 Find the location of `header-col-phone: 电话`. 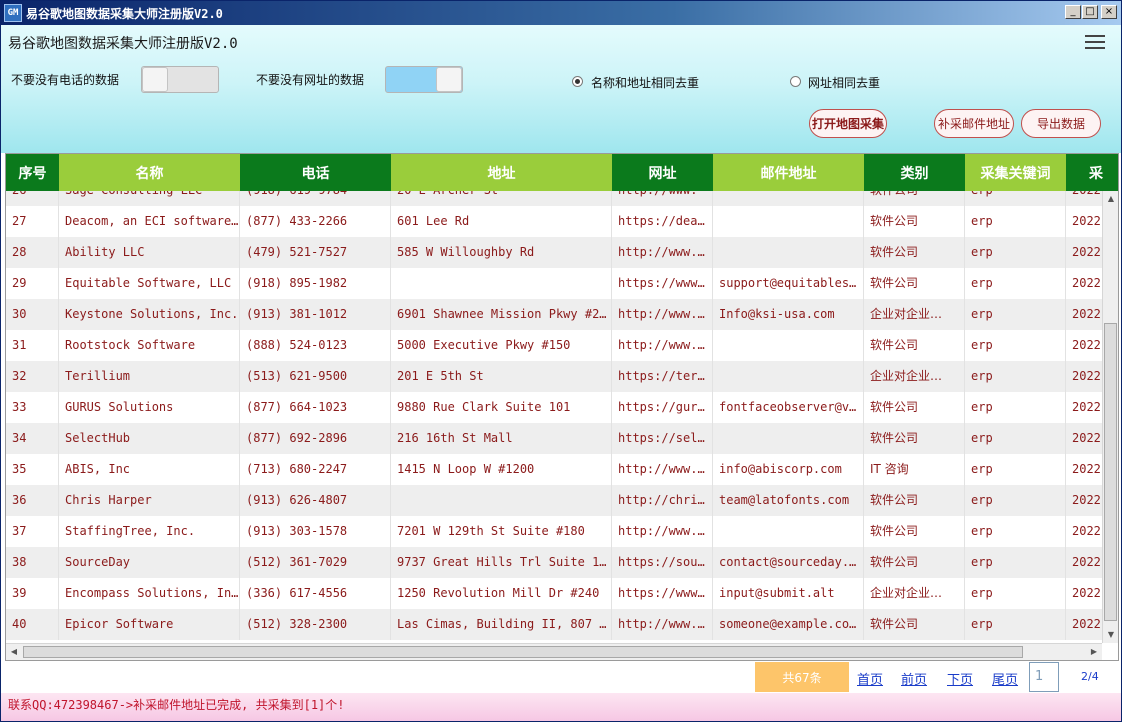

header-col-phone: 电话 is located at coordinates (315, 172).